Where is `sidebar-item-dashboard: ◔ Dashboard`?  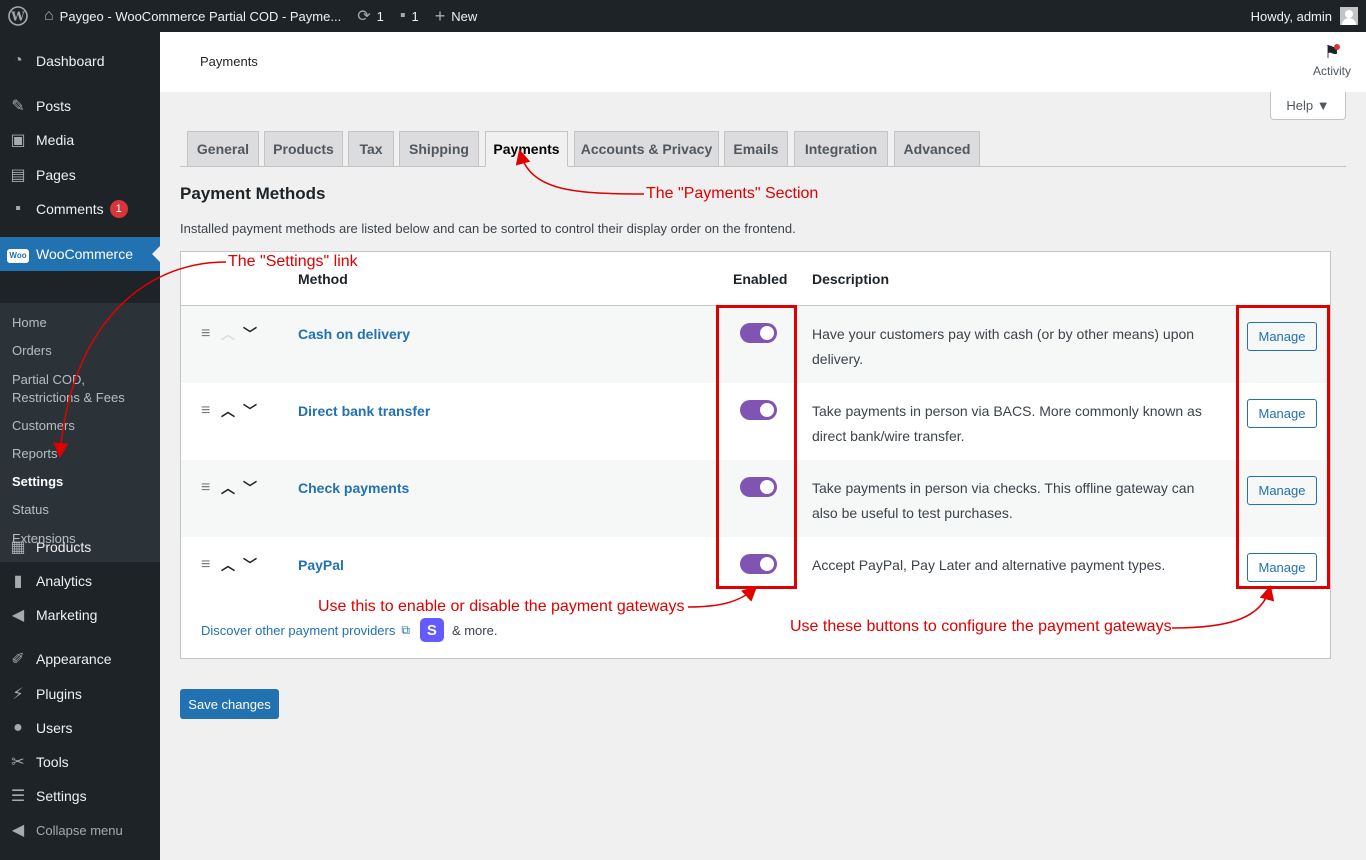
sidebar-item-dashboard: ◔ Dashboard is located at coordinates (80, 61).